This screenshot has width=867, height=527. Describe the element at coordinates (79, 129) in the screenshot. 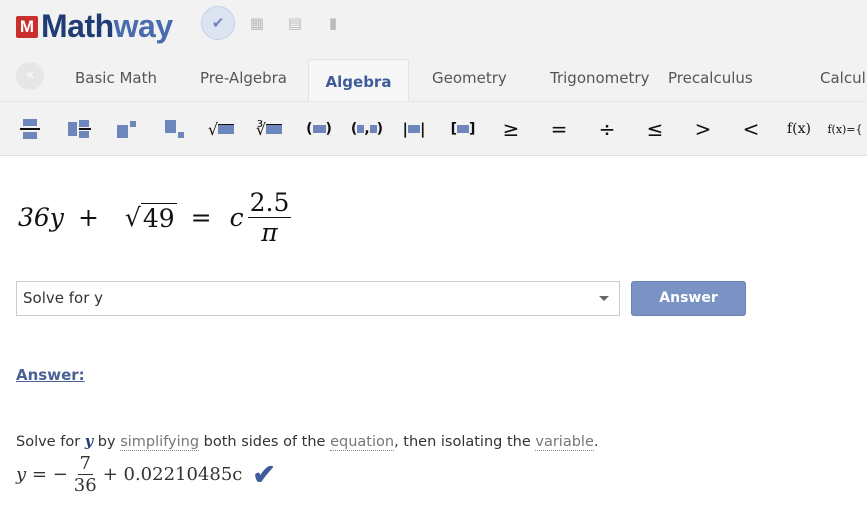

I see `mixed-fraction-icon` at that location.